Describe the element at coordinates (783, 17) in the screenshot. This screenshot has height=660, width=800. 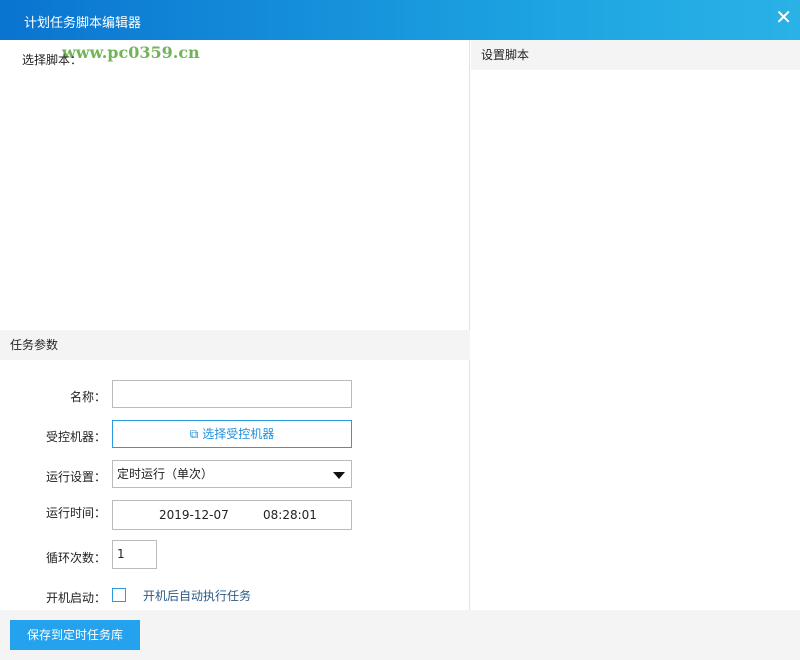
I see `close-icon: ✕` at that location.